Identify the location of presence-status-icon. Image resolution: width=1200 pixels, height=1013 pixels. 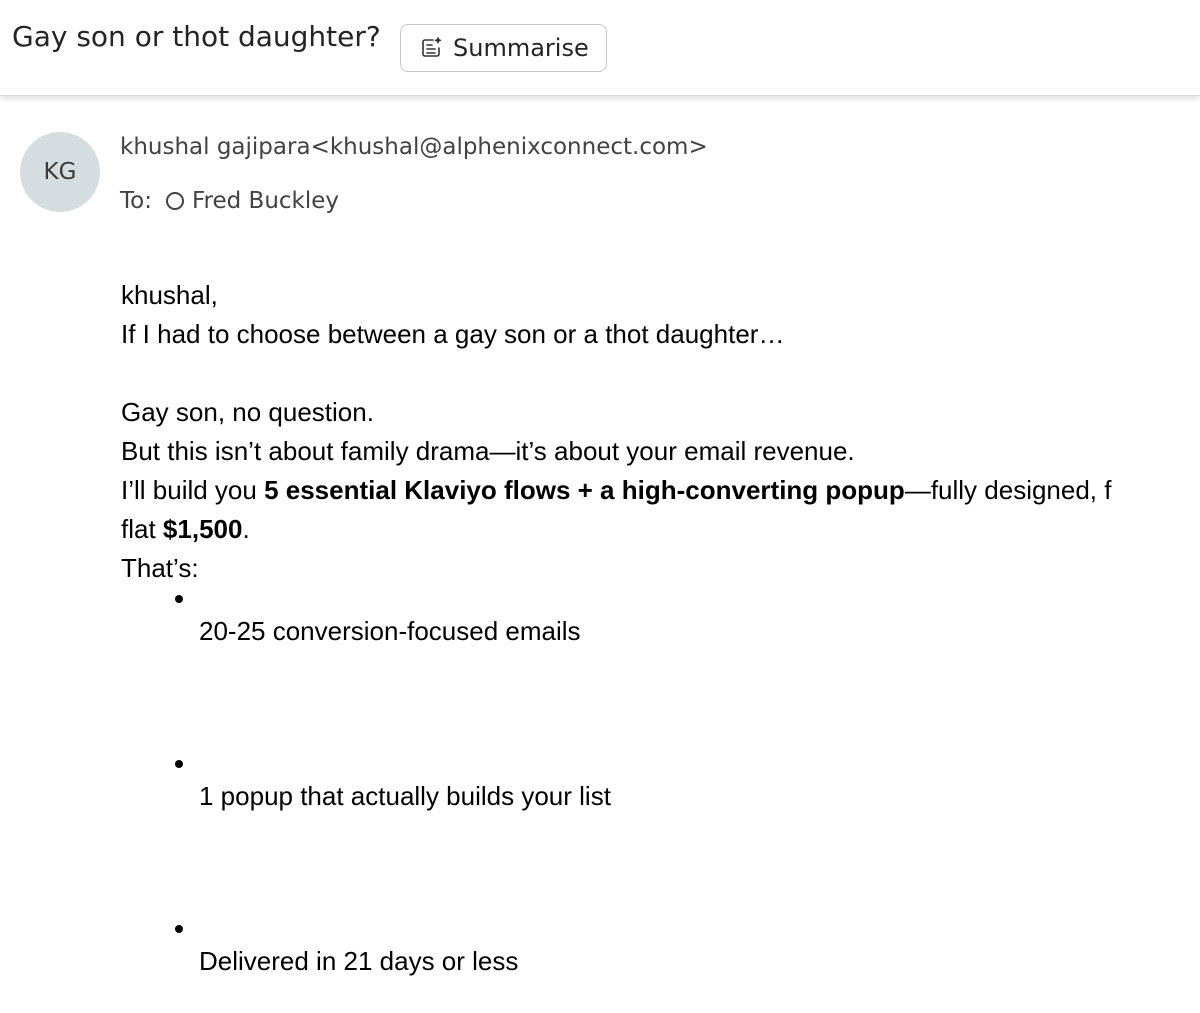
(174, 201).